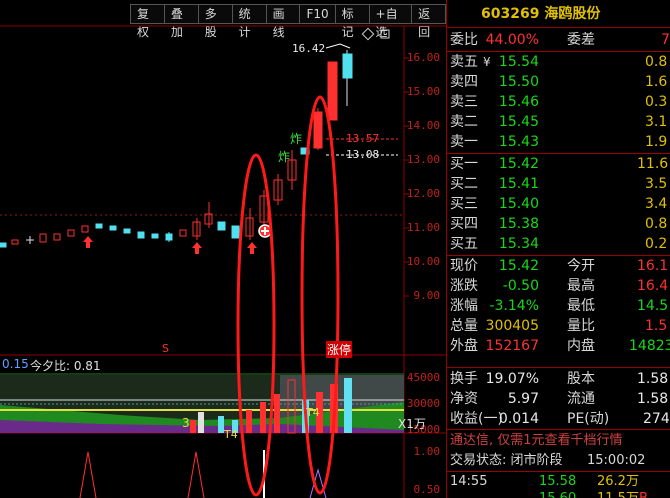 This screenshot has height=498, width=670. What do you see at coordinates (558, 82) in the screenshot?
I see `ask-row: 卖四 15.50 1.6` at bounding box center [558, 82].